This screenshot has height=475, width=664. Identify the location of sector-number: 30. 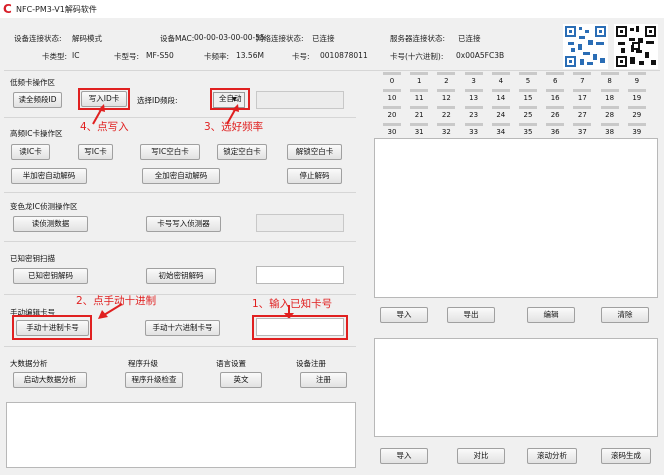
(392, 132).